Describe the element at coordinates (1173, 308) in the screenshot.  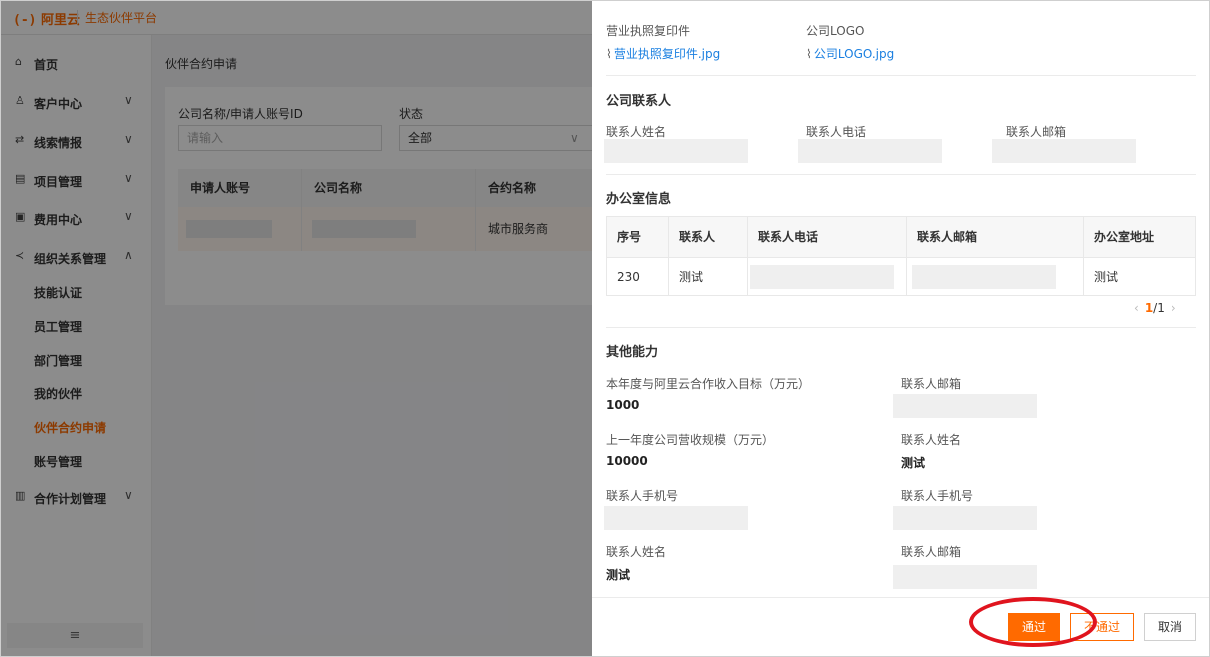
I see `chevron-right-icon: ›` at that location.